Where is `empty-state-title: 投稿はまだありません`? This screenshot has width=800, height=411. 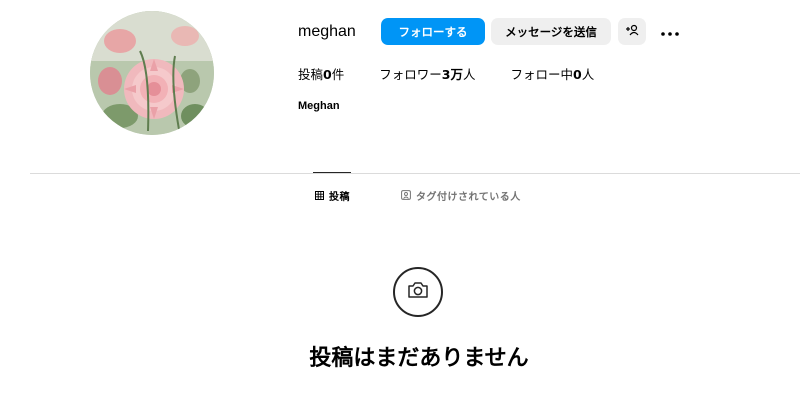
empty-state-title: 投稿はまだありません is located at coordinates (419, 358).